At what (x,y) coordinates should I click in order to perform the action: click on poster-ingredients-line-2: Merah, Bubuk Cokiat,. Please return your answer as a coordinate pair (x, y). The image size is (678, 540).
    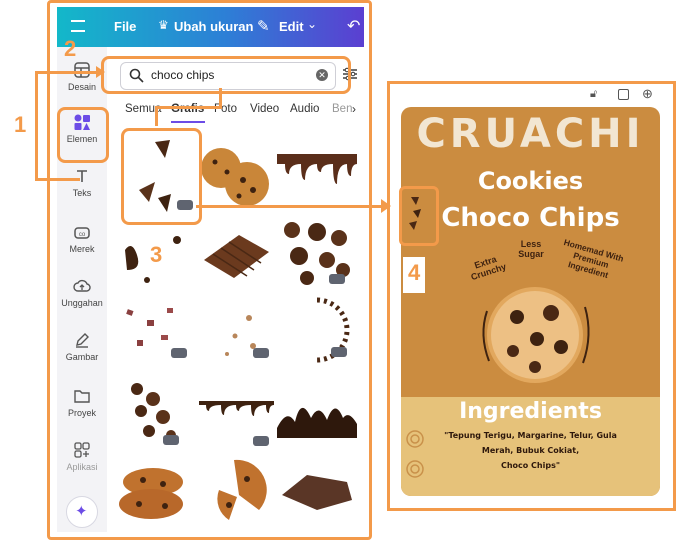
    Looking at the image, I should click on (530, 450).